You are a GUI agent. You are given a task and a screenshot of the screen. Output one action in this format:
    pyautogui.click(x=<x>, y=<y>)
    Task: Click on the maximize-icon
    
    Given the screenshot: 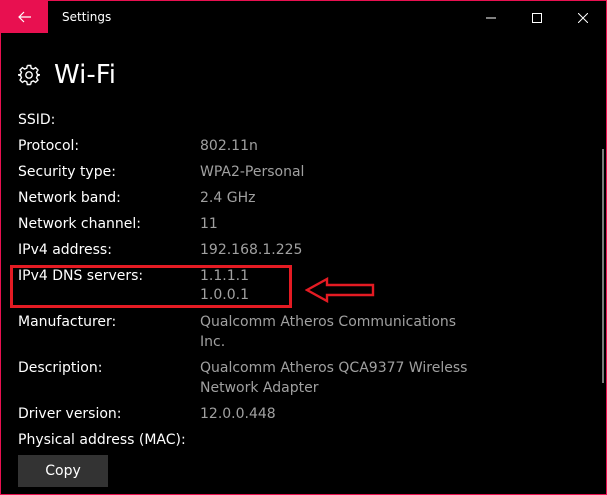 What is the action you would take?
    pyautogui.click(x=537, y=17)
    